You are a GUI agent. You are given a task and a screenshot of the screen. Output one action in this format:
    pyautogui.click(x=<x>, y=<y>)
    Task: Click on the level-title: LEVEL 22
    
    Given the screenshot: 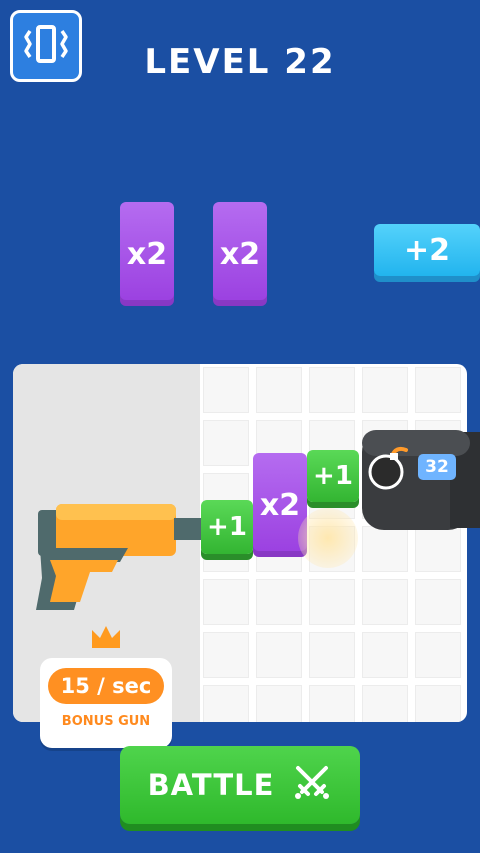 What is the action you would take?
    pyautogui.click(x=240, y=62)
    